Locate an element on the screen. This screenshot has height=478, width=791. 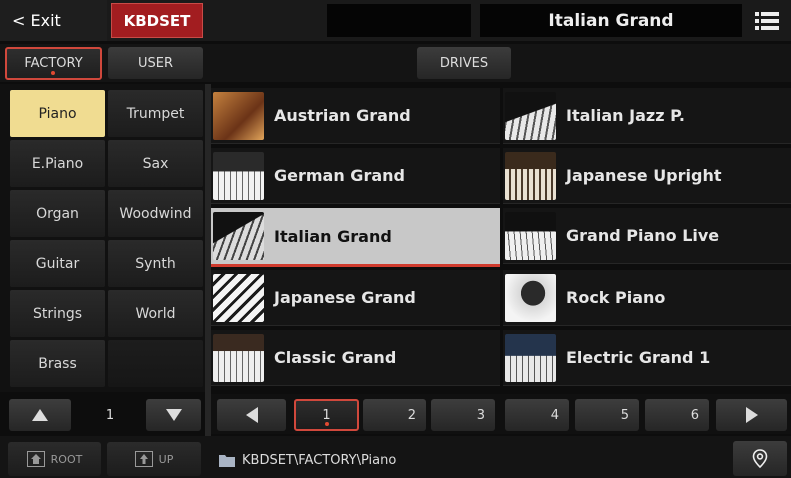
category-woodwind: Woodwind is located at coordinates (155, 213).